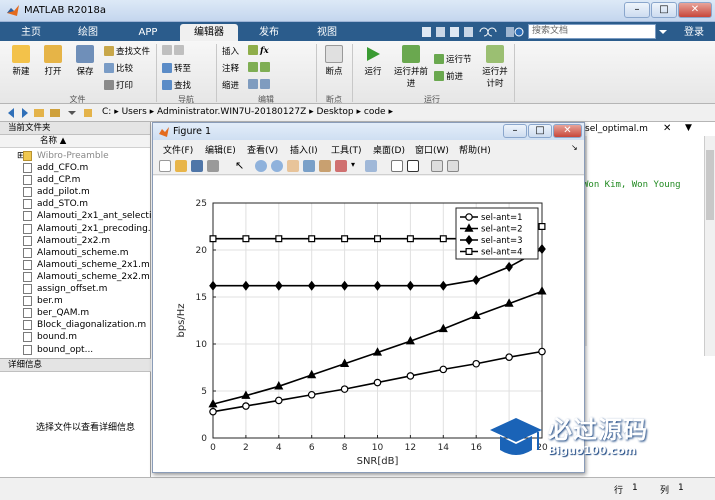 This screenshot has height=500, width=715. I want to click on tab-home: 主页, so click(31, 32).